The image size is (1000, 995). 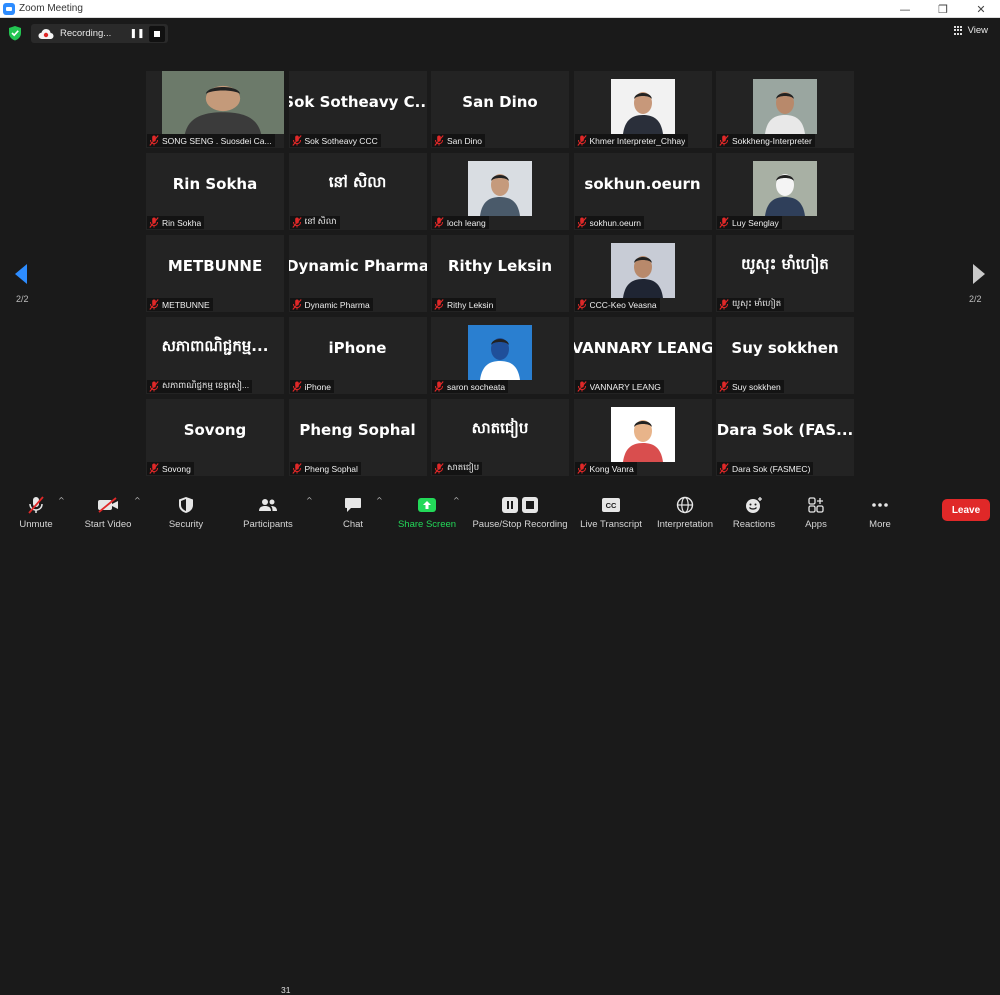 What do you see at coordinates (157, 33) in the screenshot?
I see `stop-recording-icon` at bounding box center [157, 33].